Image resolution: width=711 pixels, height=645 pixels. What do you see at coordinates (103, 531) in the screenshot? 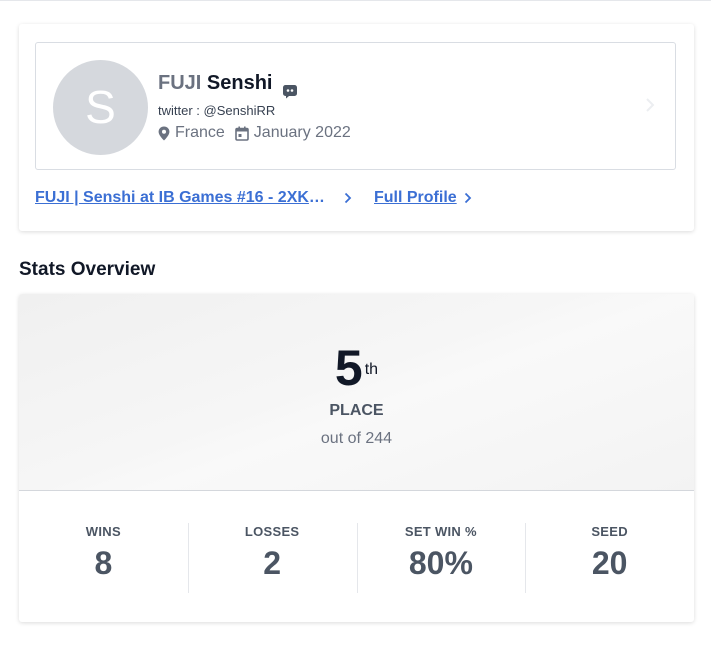
I see `stat-label: WINS` at bounding box center [103, 531].